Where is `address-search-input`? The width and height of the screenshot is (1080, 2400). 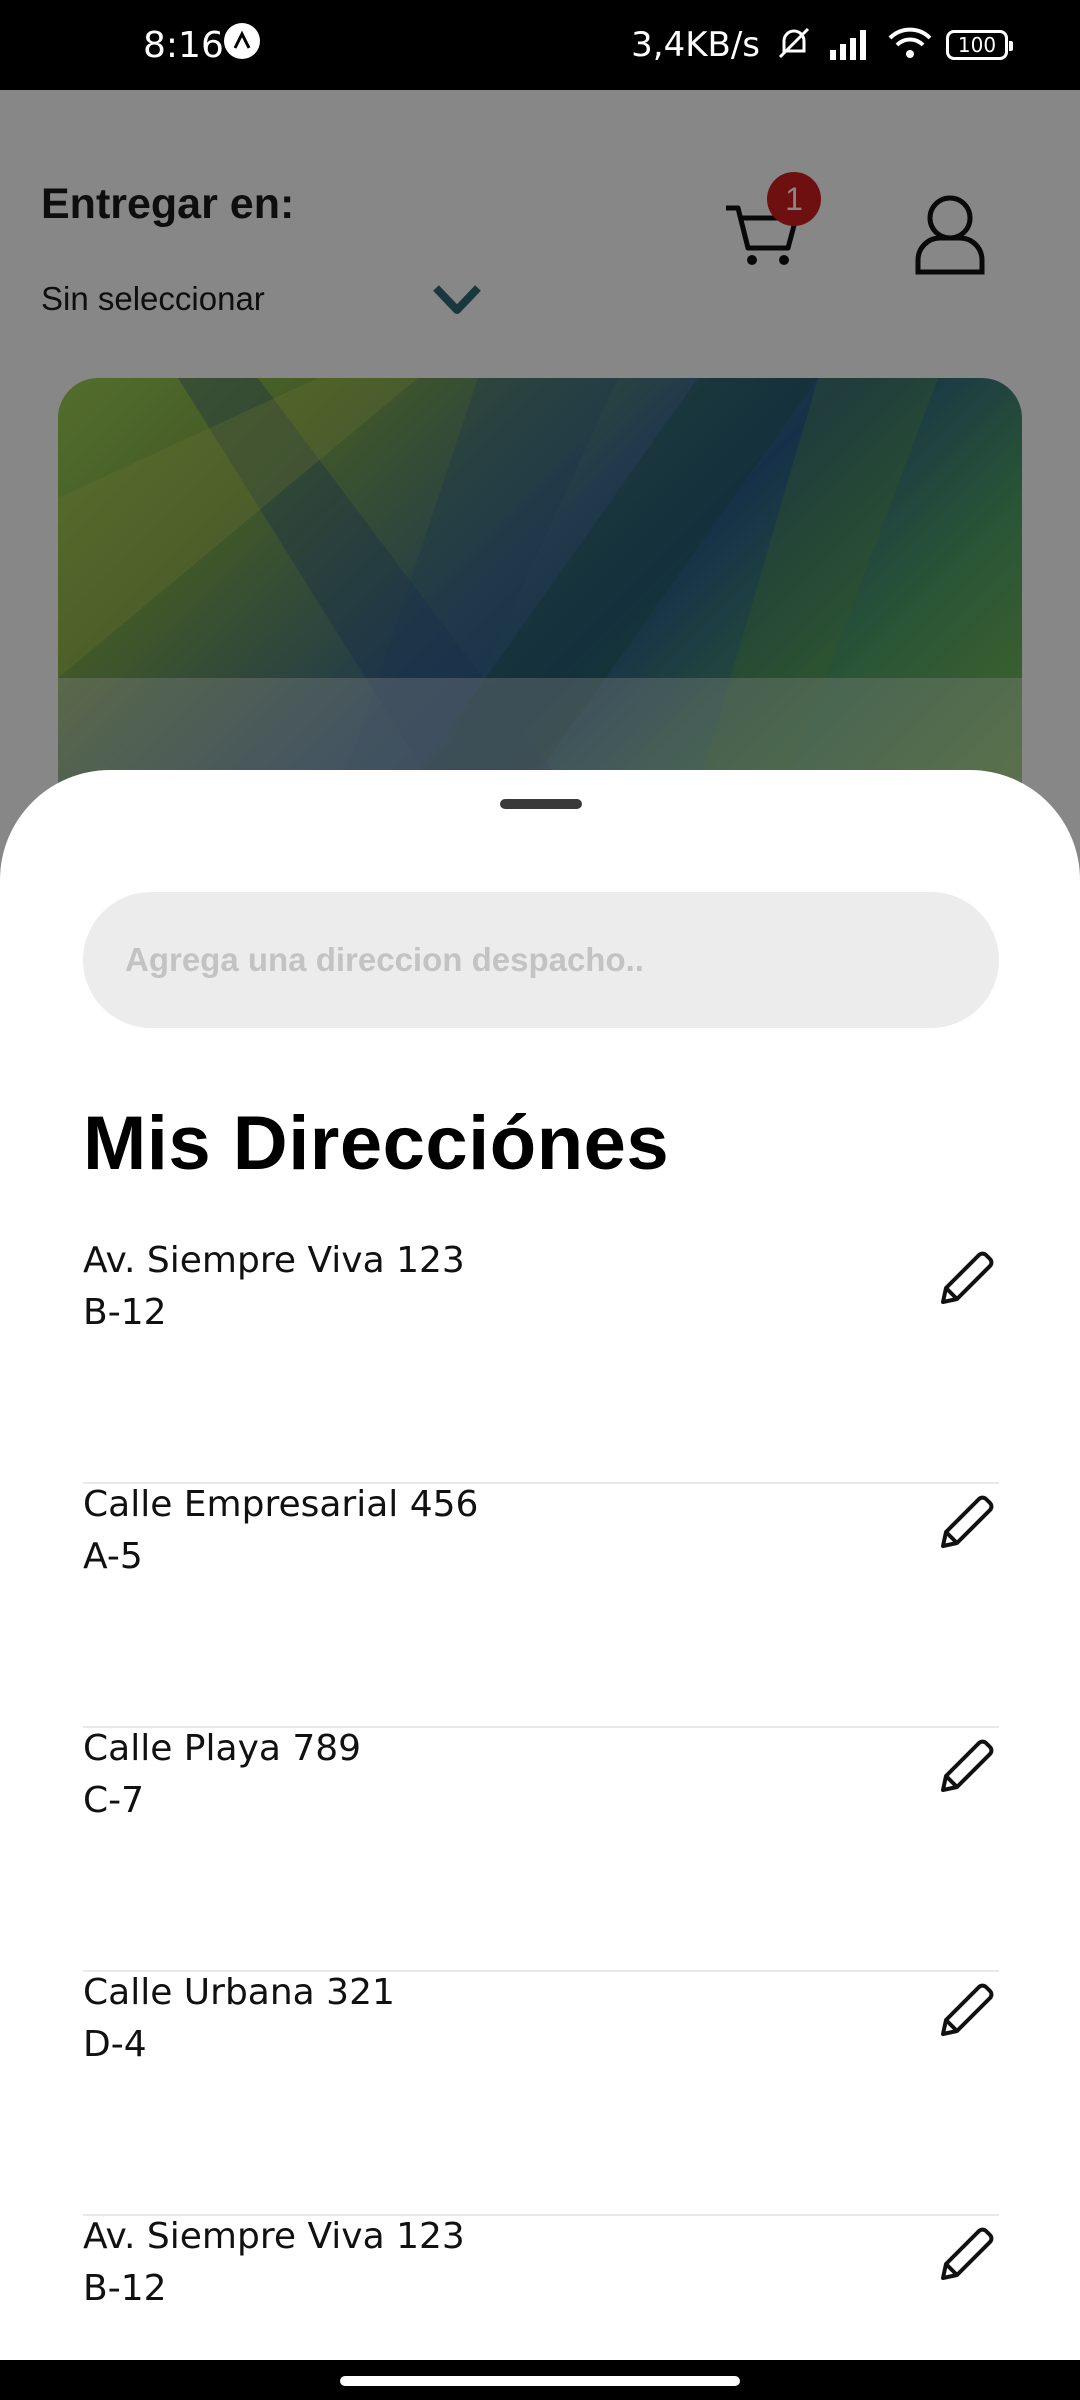 address-search-input is located at coordinates (541, 960).